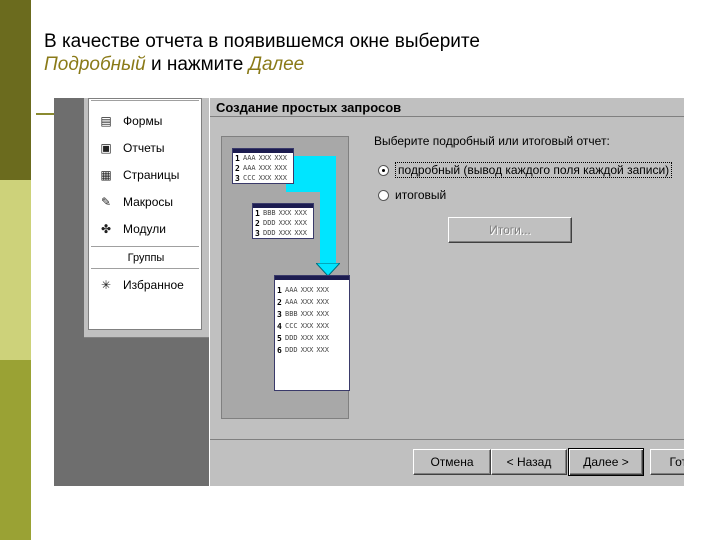 The height and width of the screenshot is (540, 720). Describe the element at coordinates (283, 233) in the screenshot. I see `table-row: 3 DDD XXX XXX` at that location.